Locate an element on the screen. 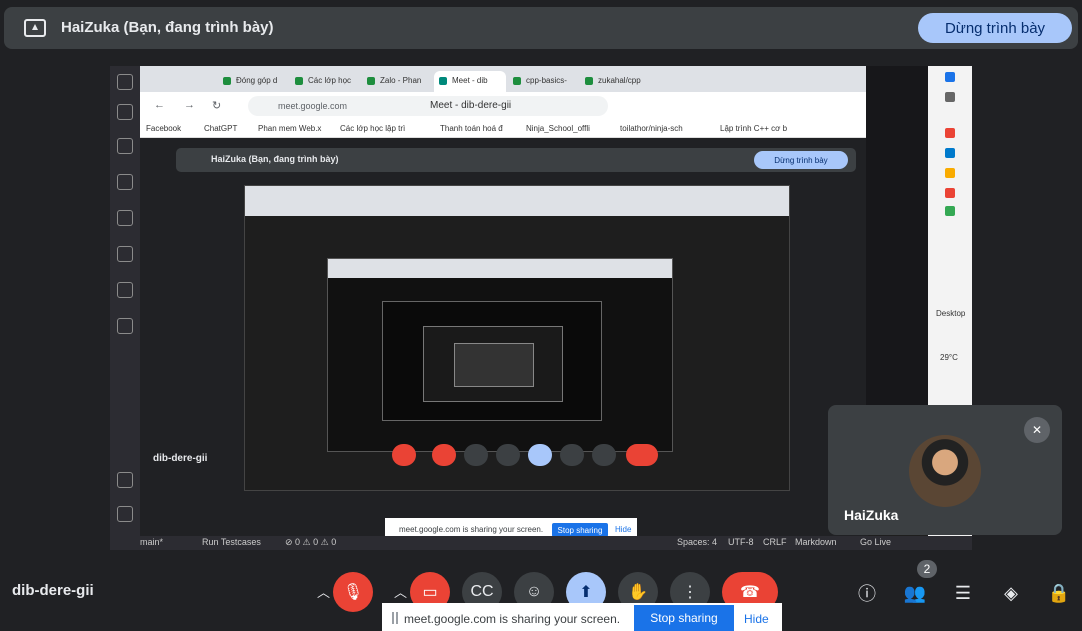  hide-button: Hide is located at coordinates (756, 619).